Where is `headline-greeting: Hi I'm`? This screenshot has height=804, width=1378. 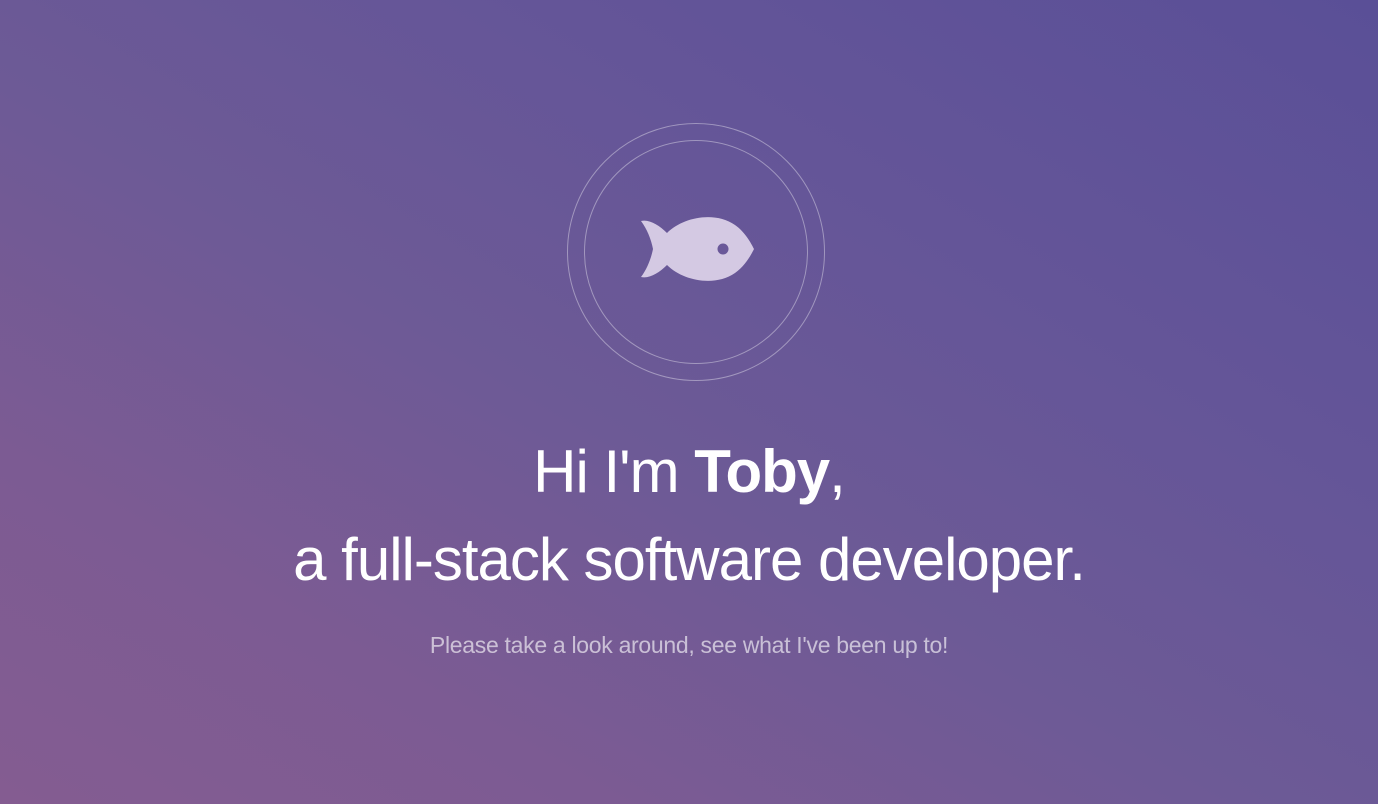
headline-greeting: Hi I'm is located at coordinates (614, 471).